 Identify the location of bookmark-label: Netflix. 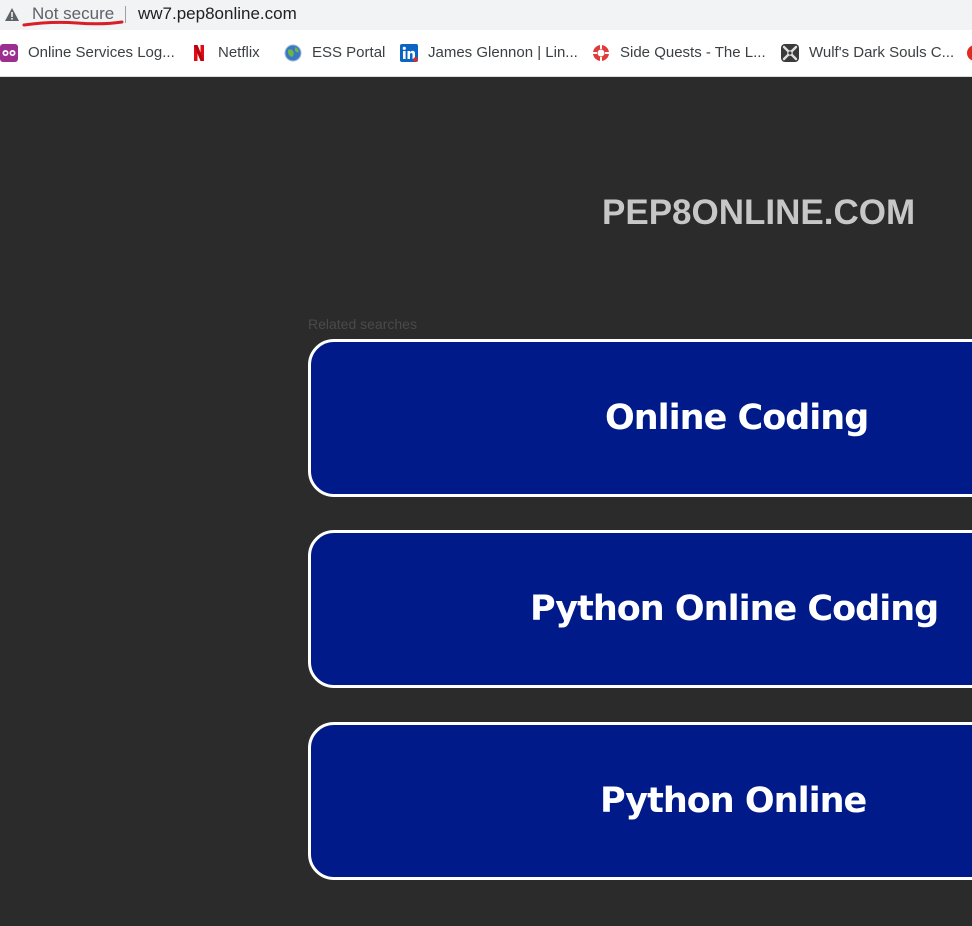
(239, 52).